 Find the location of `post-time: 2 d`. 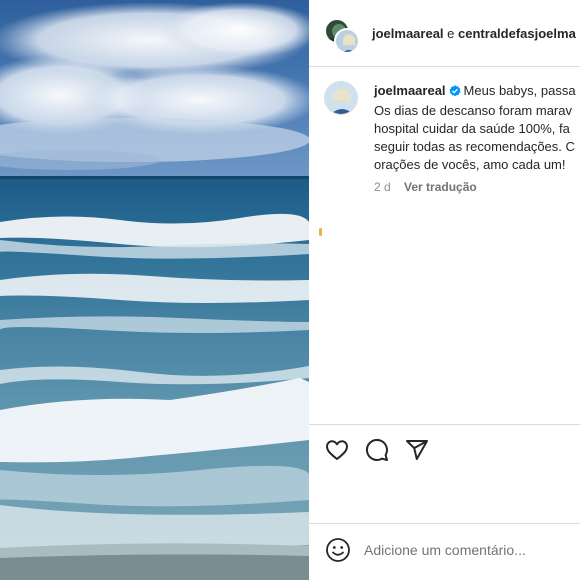

post-time: 2 d is located at coordinates (382, 187).